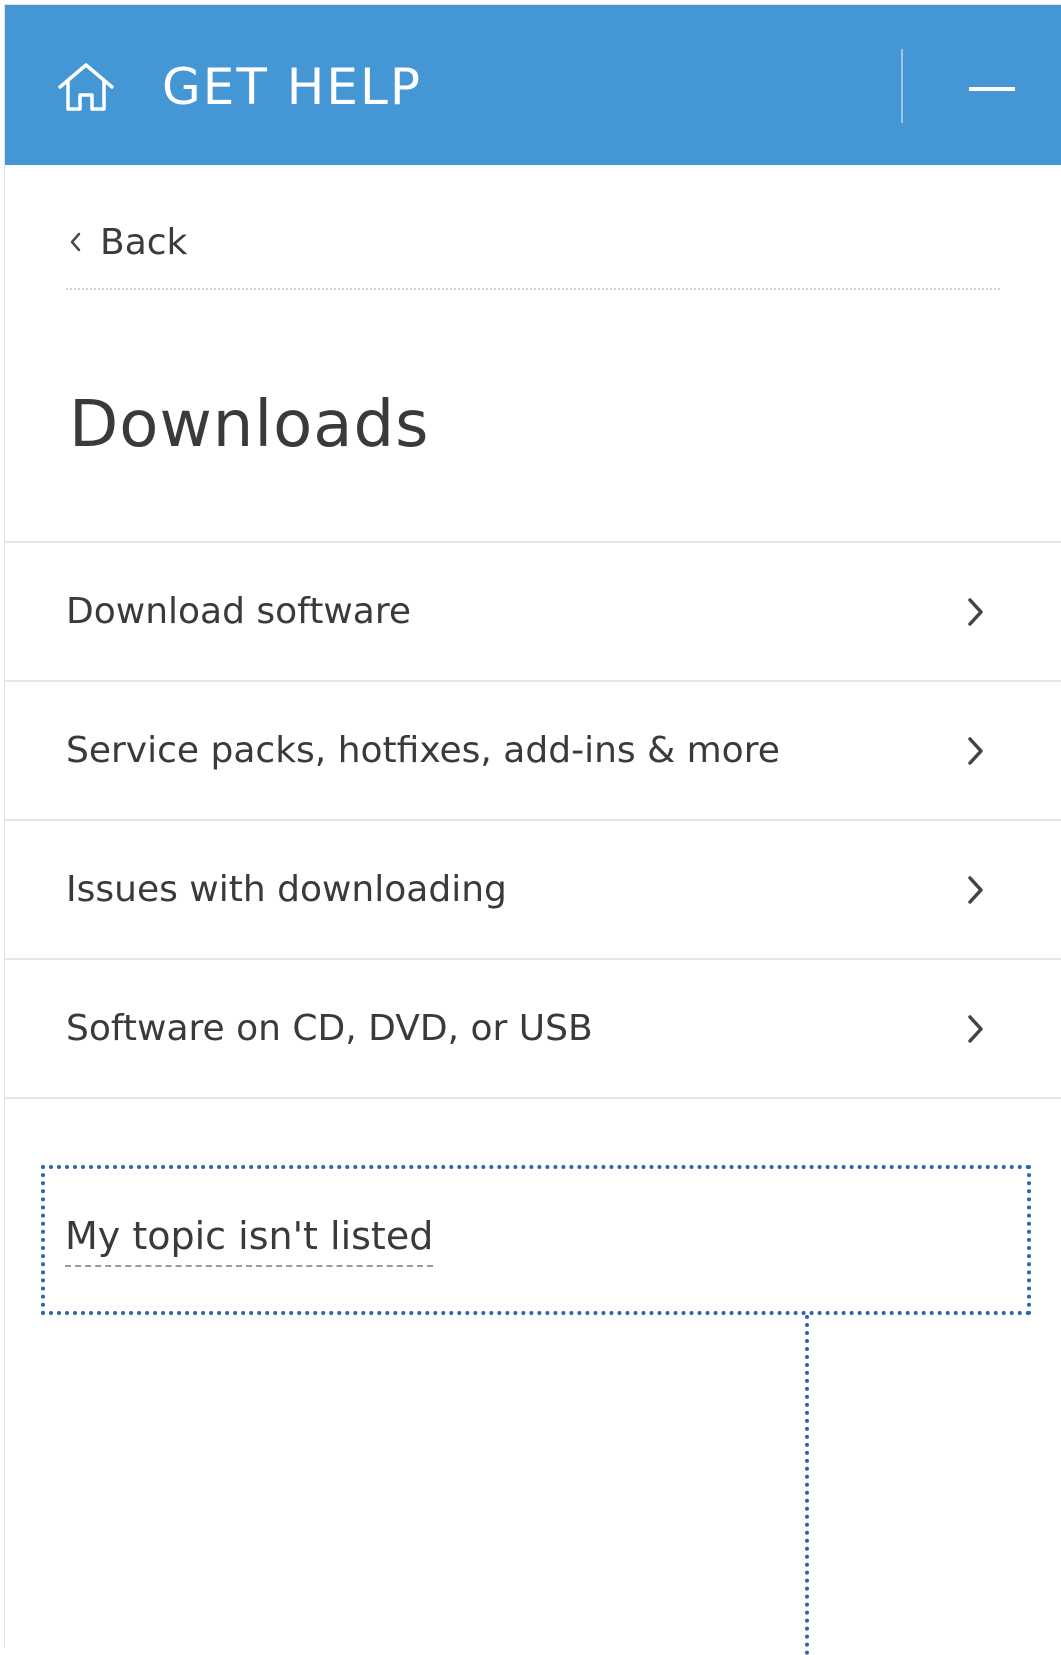 This screenshot has height=1655, width=1061. I want to click on topic-label: Download software, so click(238, 611).